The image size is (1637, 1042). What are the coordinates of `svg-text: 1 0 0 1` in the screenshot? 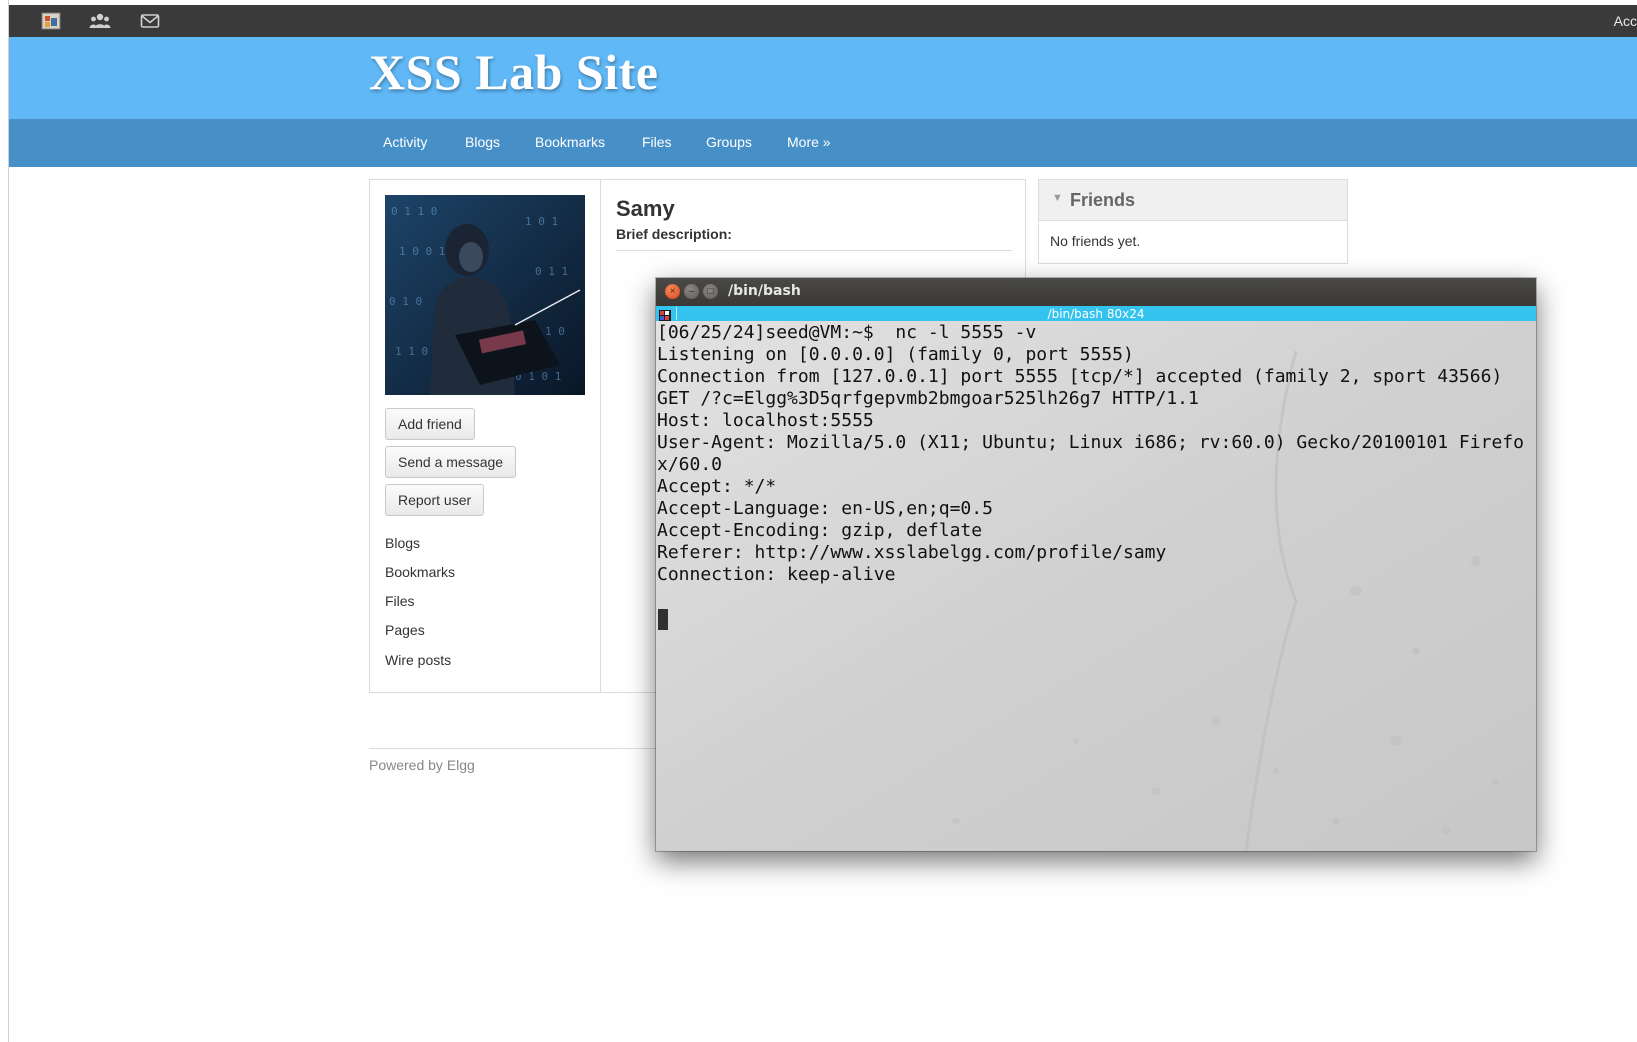 It's located at (422, 251).